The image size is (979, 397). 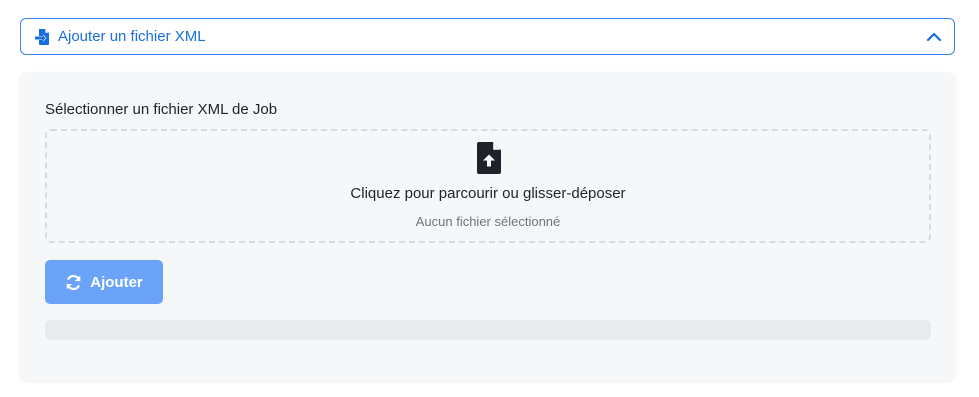 I want to click on accordion-header: Ajouter un fichier XML, so click(x=487, y=36).